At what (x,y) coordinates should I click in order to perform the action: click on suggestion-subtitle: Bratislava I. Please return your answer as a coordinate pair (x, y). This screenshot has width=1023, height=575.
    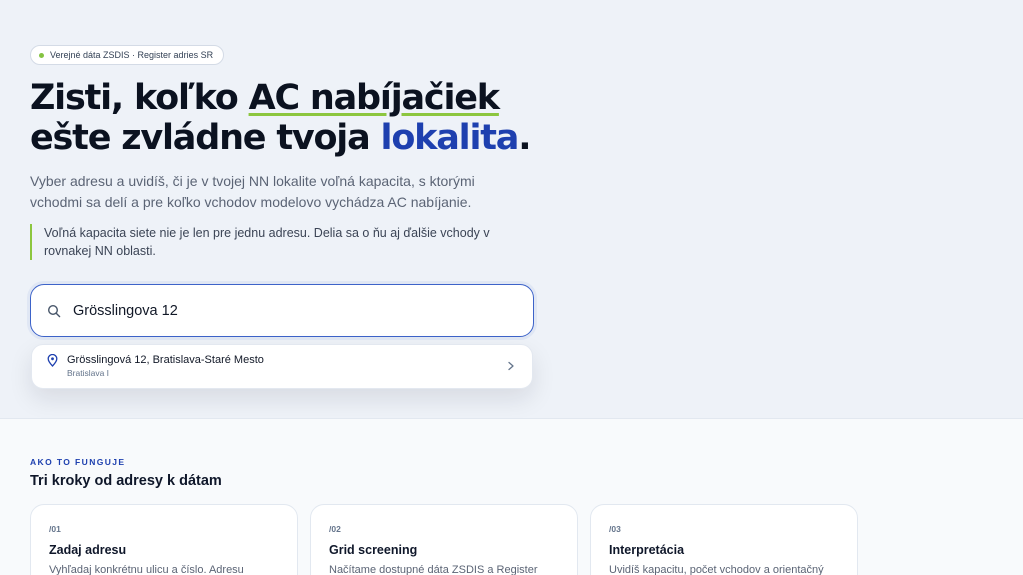
    Looking at the image, I should click on (88, 373).